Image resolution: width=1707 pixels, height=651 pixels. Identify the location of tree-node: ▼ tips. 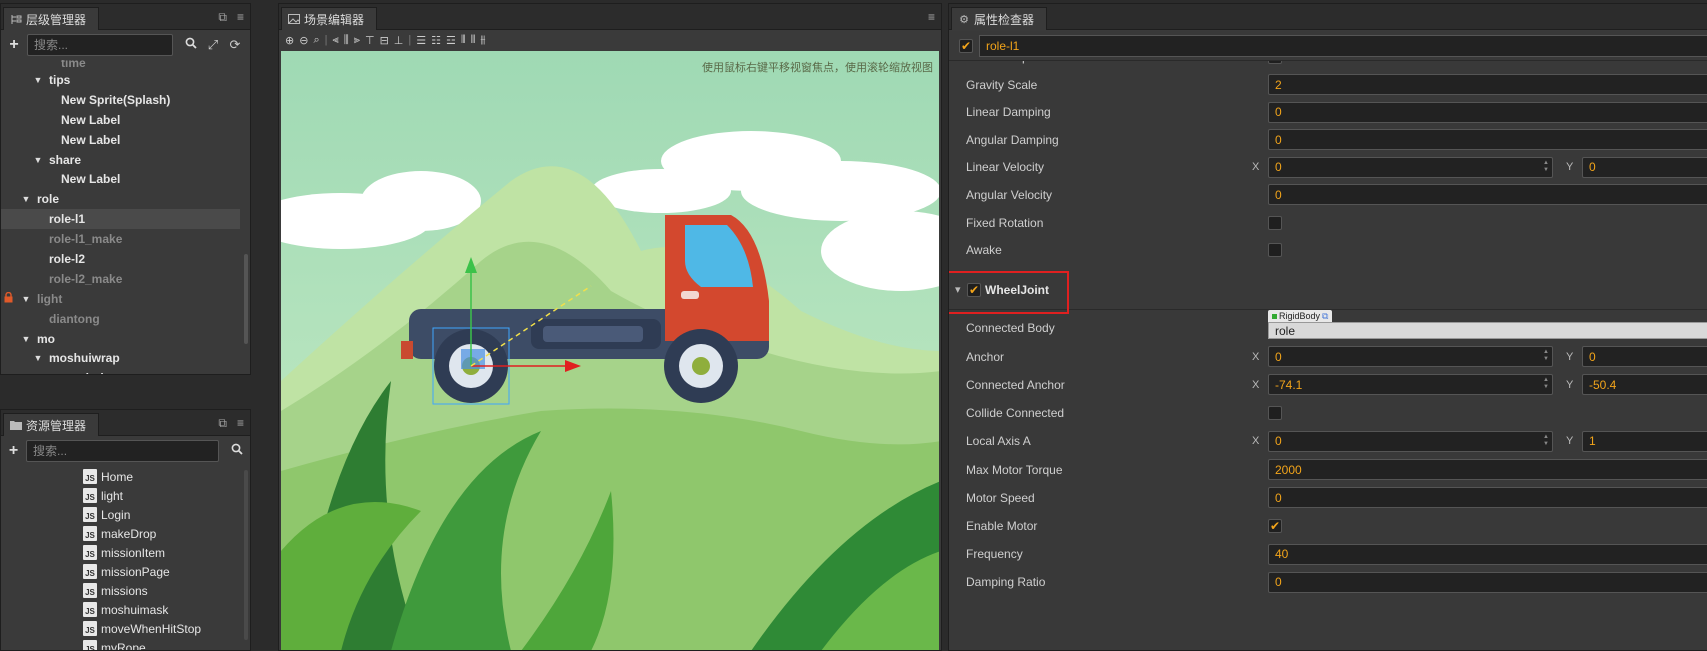
(120, 80).